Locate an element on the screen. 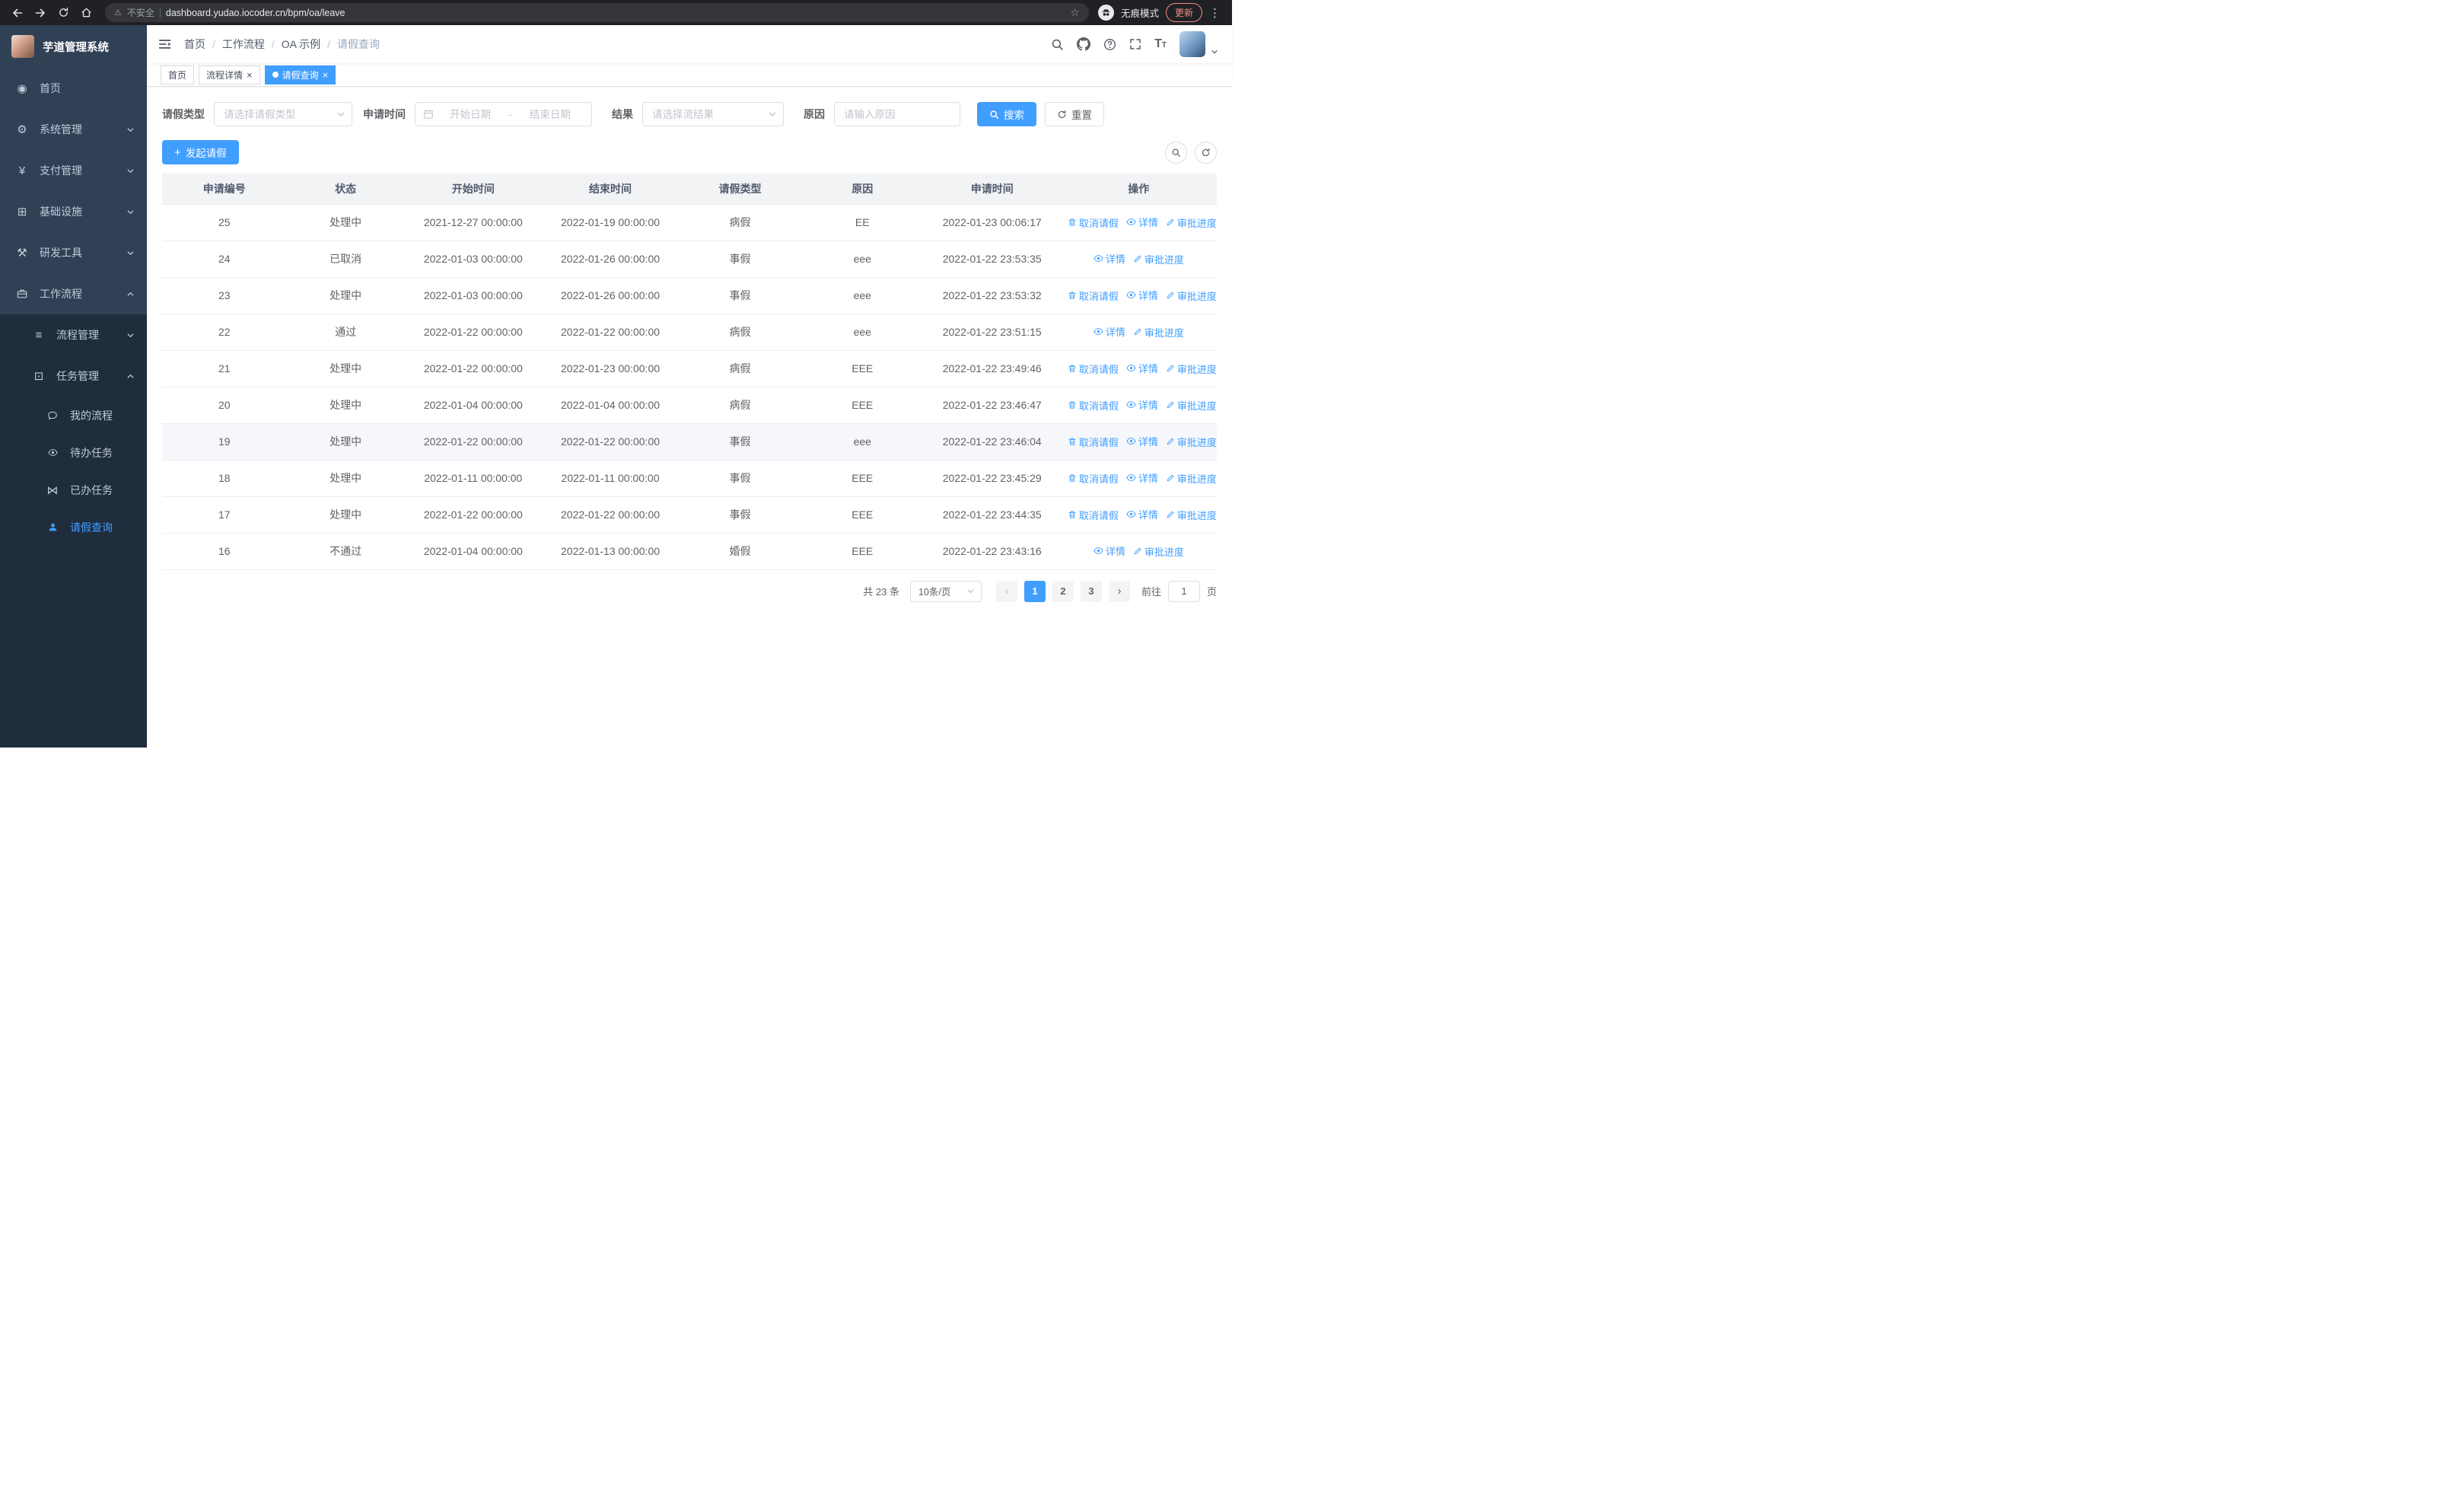 Image resolution: width=2464 pixels, height=1495 pixels. cell-apply-time: 2022-01-22 23:43:16 is located at coordinates (992, 552).